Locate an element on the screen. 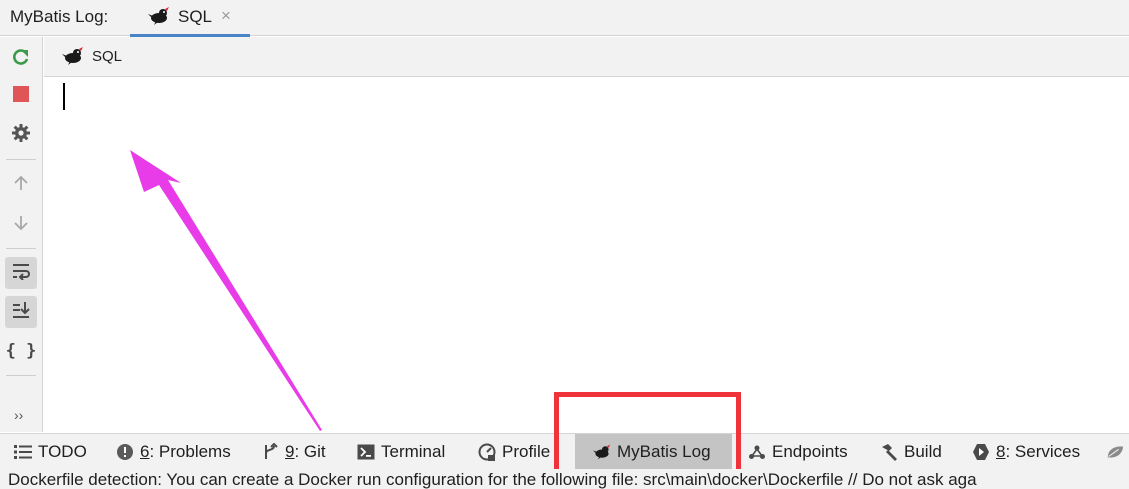 This screenshot has width=1129, height=489. braces-icon: { } is located at coordinates (21, 351).